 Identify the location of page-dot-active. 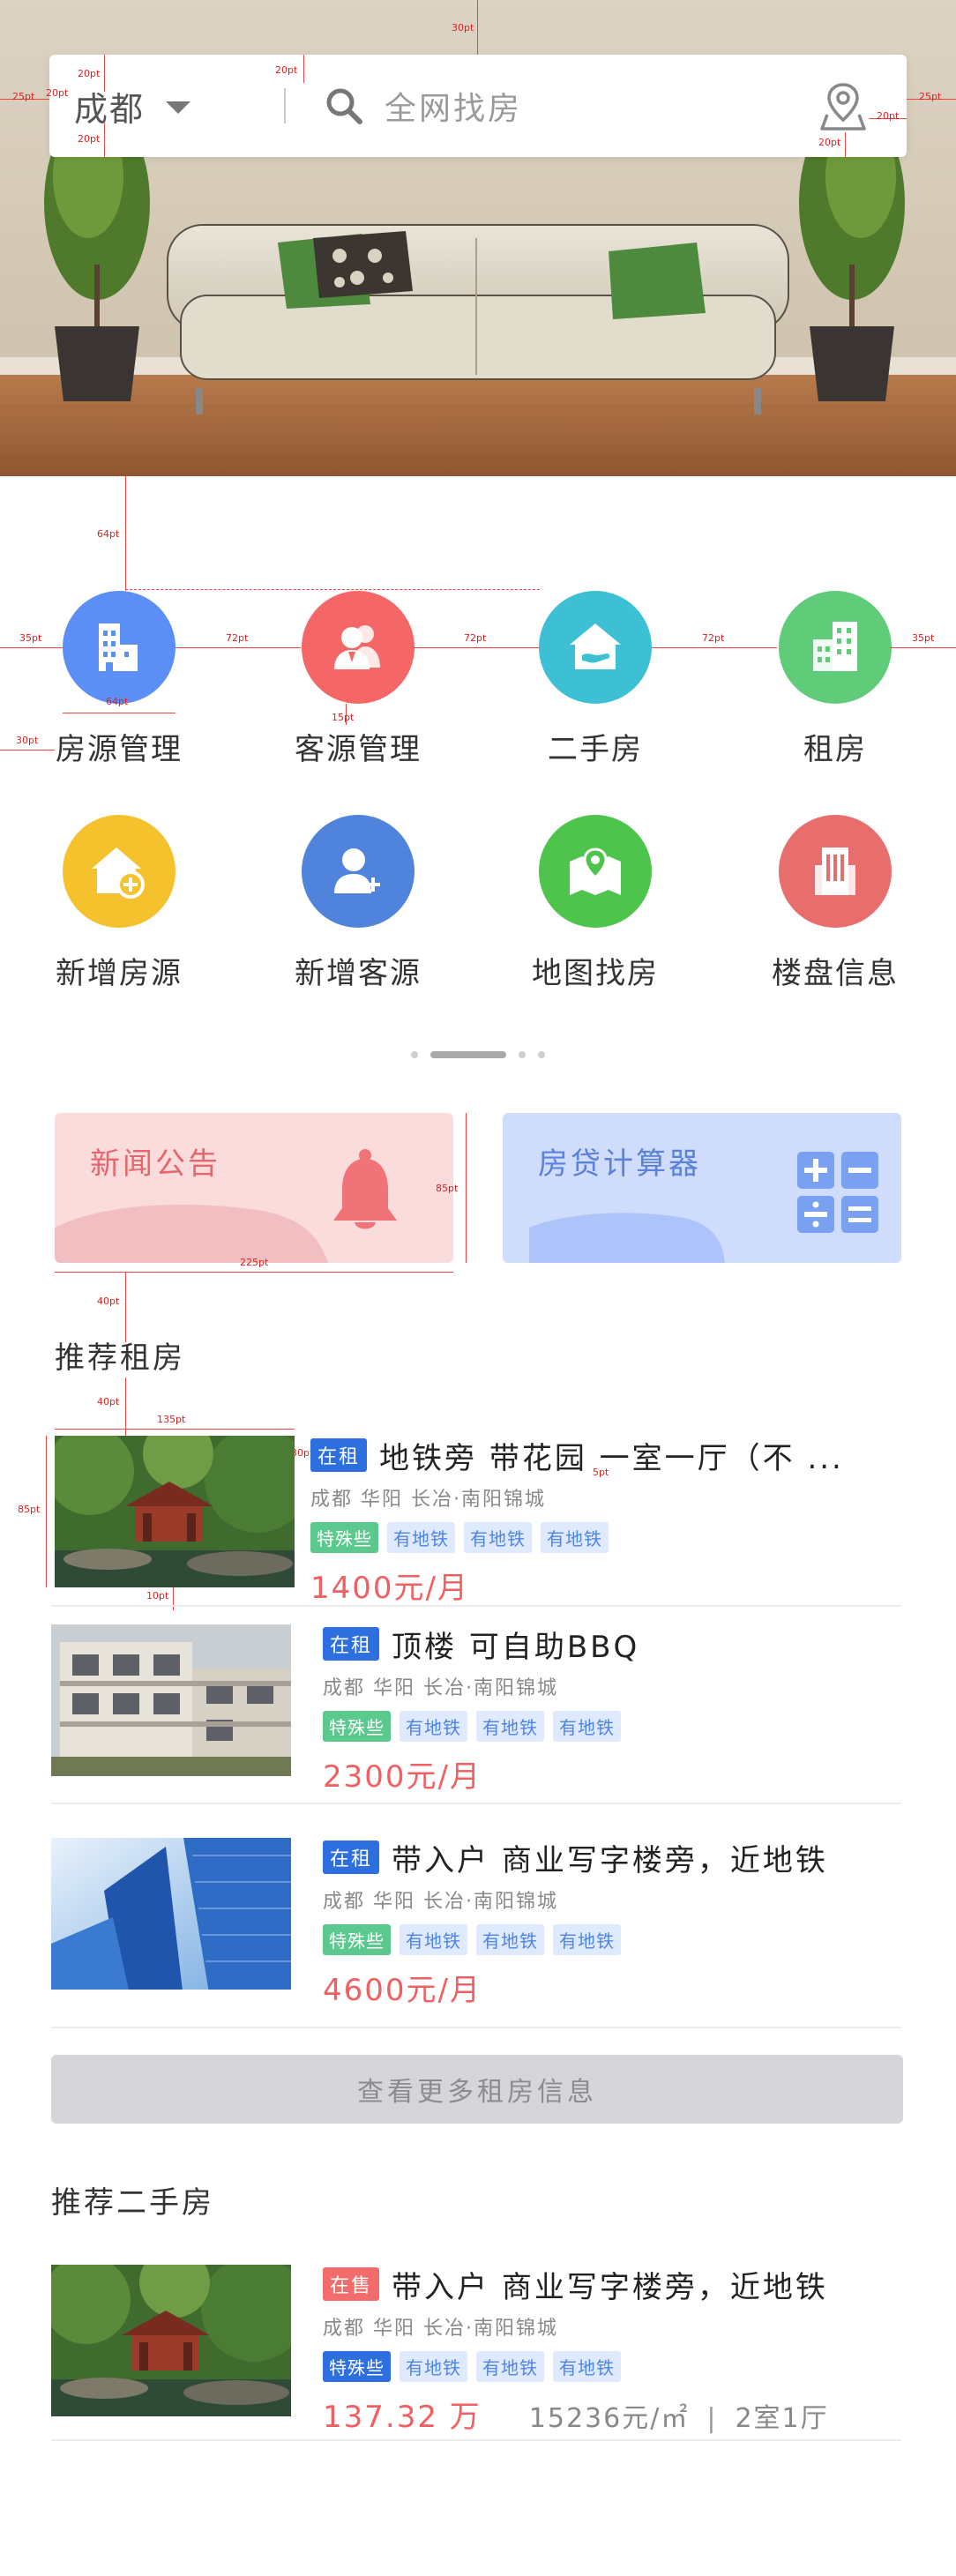
(468, 1054).